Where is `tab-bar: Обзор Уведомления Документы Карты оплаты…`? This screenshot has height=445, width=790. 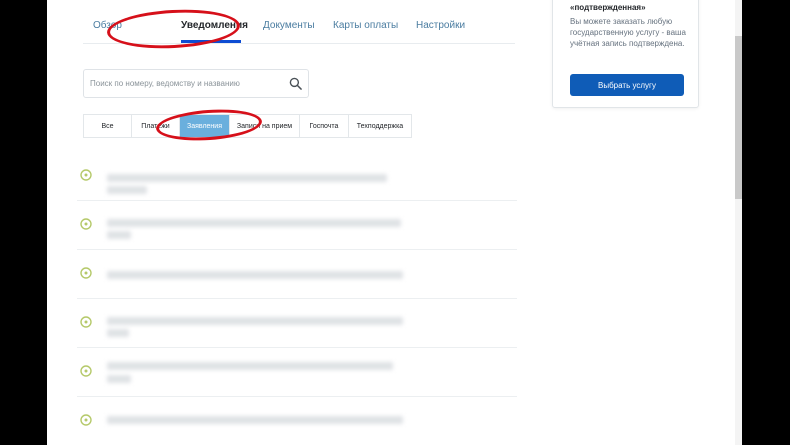
tab-bar: Обзор Уведомления Документы Карты оплаты… is located at coordinates (299, 22).